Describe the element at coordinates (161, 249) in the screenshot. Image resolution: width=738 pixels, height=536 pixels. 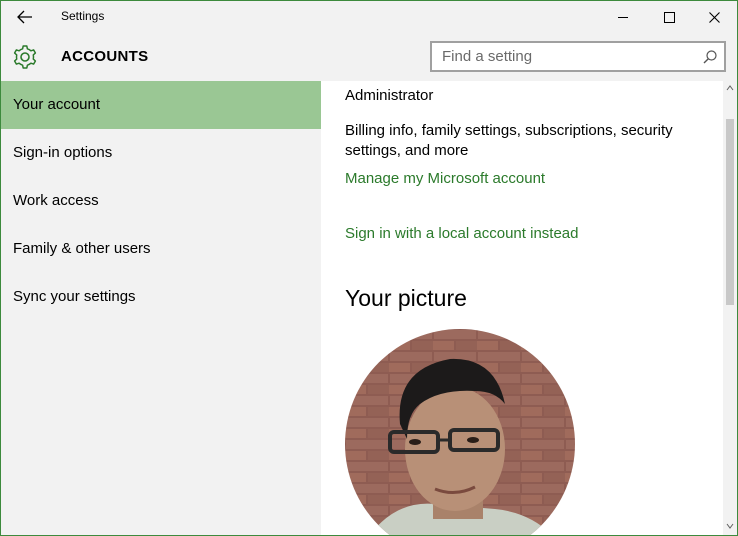
I see `sidebar-item-family-other-users: Family & other users` at that location.